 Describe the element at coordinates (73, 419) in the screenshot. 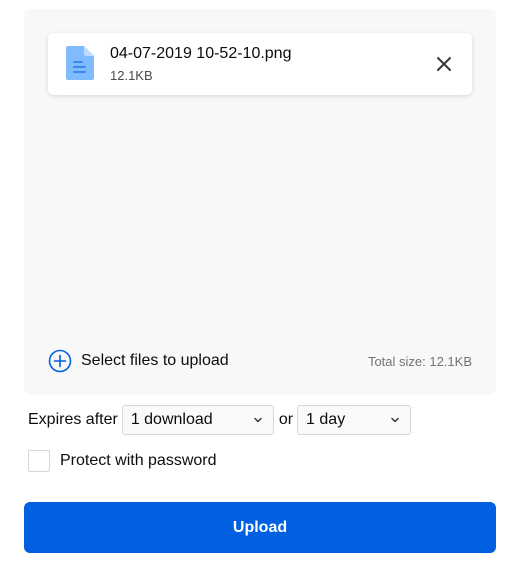

I see `expires-label: Expires after` at that location.